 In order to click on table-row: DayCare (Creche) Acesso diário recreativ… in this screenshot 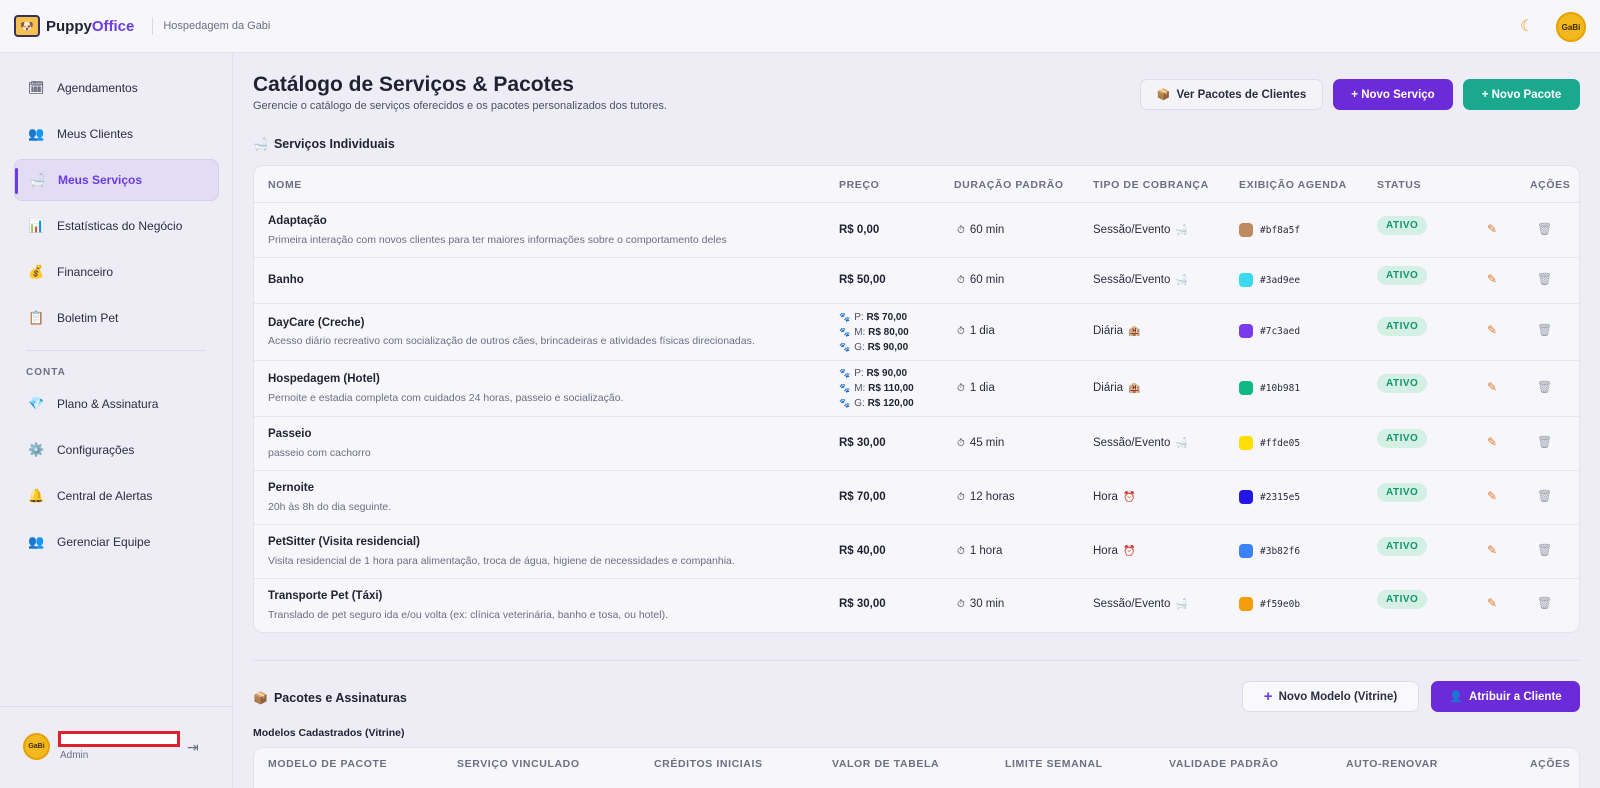, I will do `click(916, 332)`.